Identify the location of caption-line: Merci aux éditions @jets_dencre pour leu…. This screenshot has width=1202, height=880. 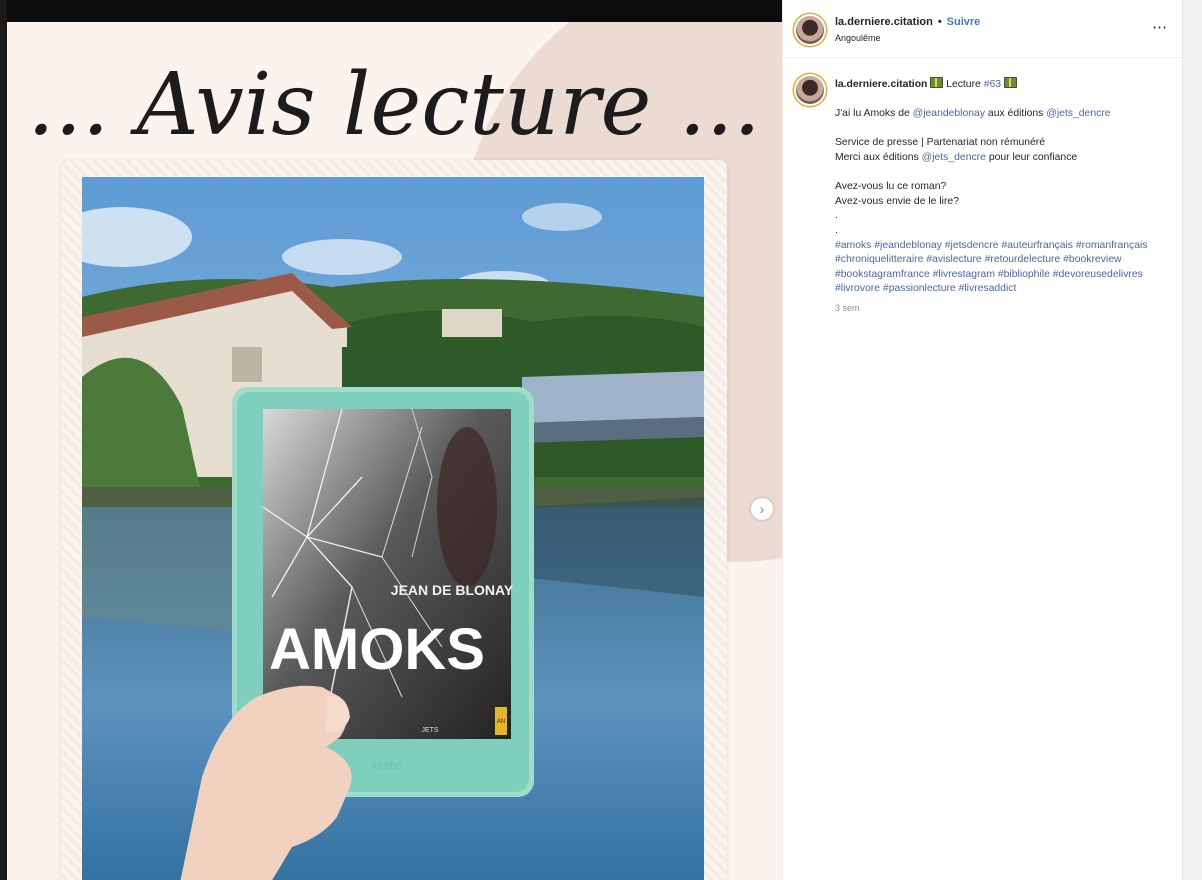
(1007, 158).